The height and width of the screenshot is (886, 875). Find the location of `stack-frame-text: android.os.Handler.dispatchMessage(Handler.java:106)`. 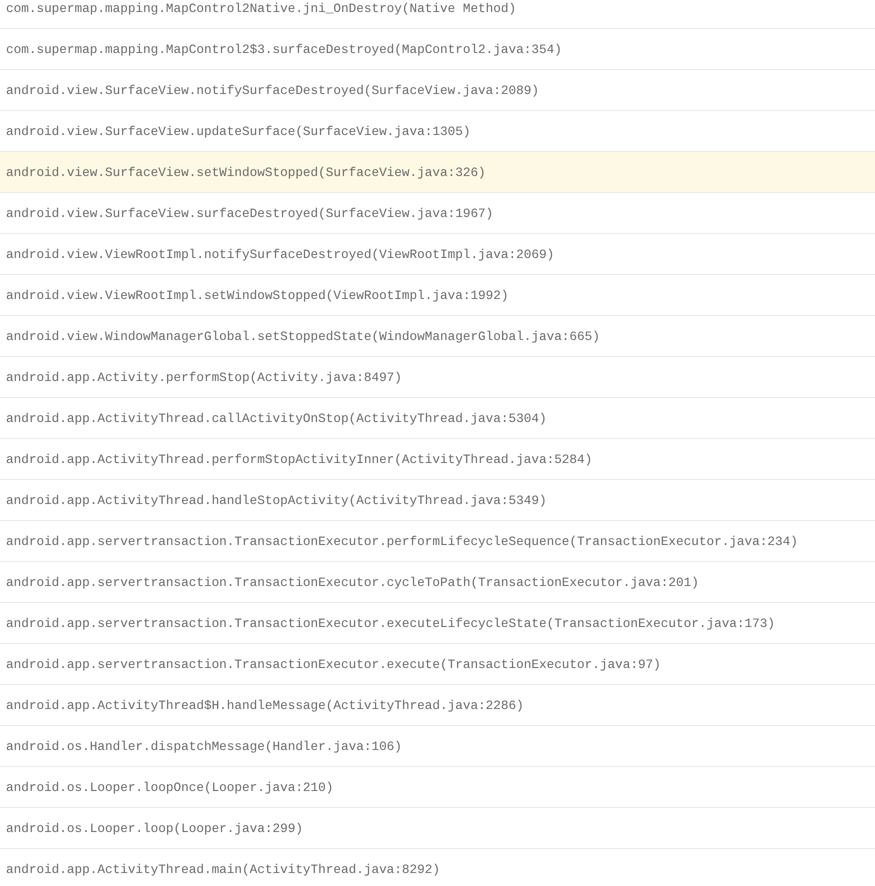

stack-frame-text: android.os.Handler.dispatchMessage(Handler.java:106) is located at coordinates (204, 746).